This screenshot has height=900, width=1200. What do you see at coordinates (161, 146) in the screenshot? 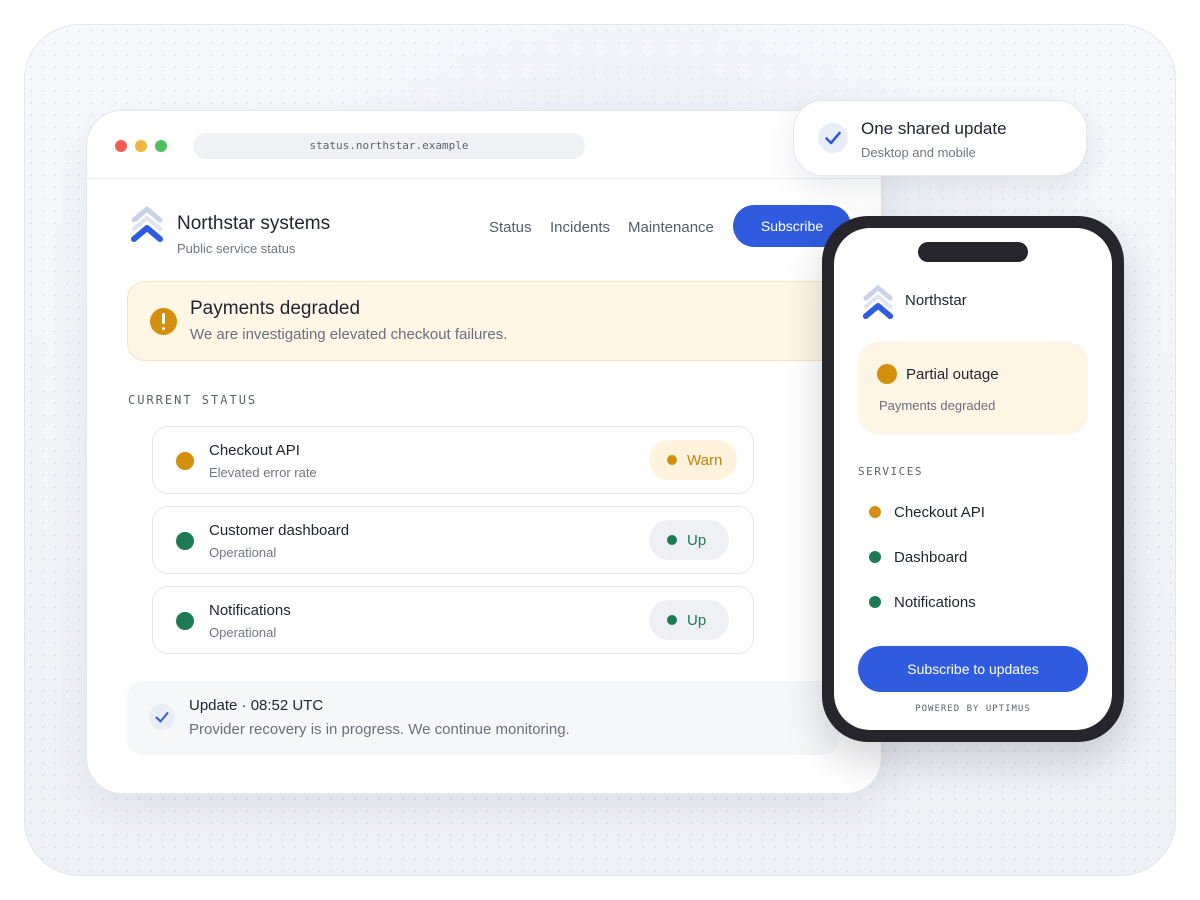
I see `maximize-window-button` at bounding box center [161, 146].